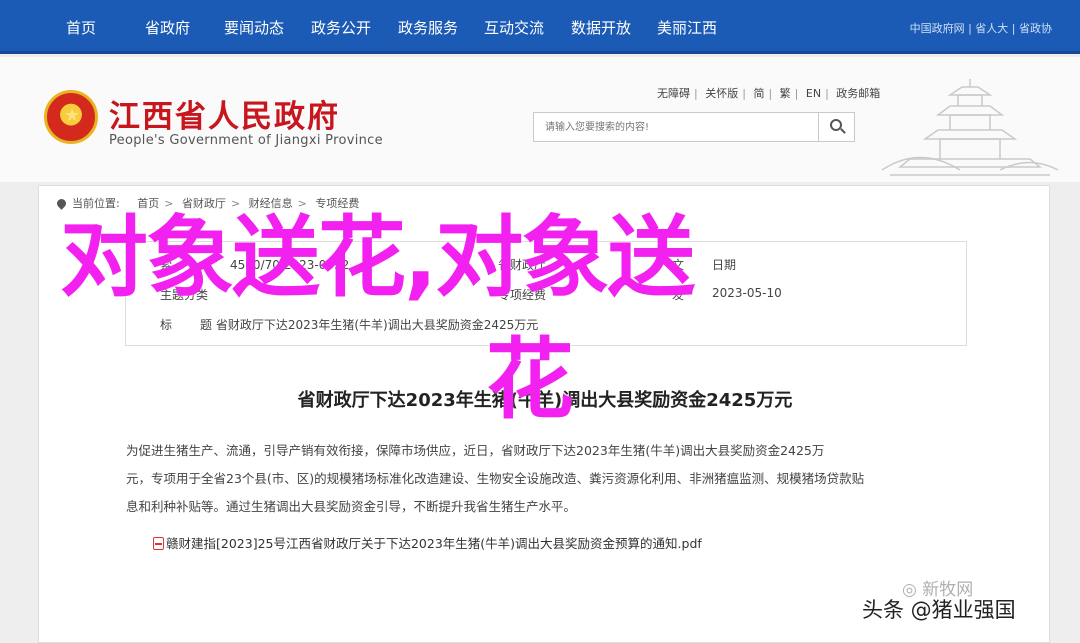 The height and width of the screenshot is (643, 1080). I want to click on overlay-text-line-1: 对象送花,对象送, so click(377, 257).